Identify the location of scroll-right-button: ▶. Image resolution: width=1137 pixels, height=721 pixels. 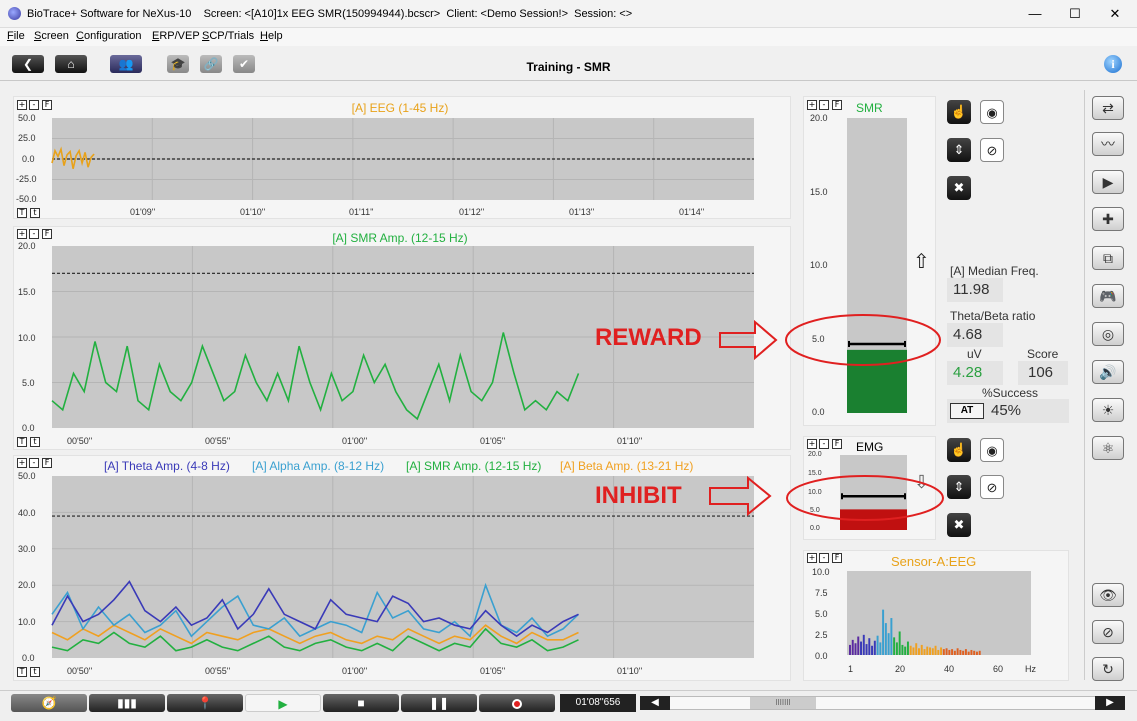
(1110, 703).